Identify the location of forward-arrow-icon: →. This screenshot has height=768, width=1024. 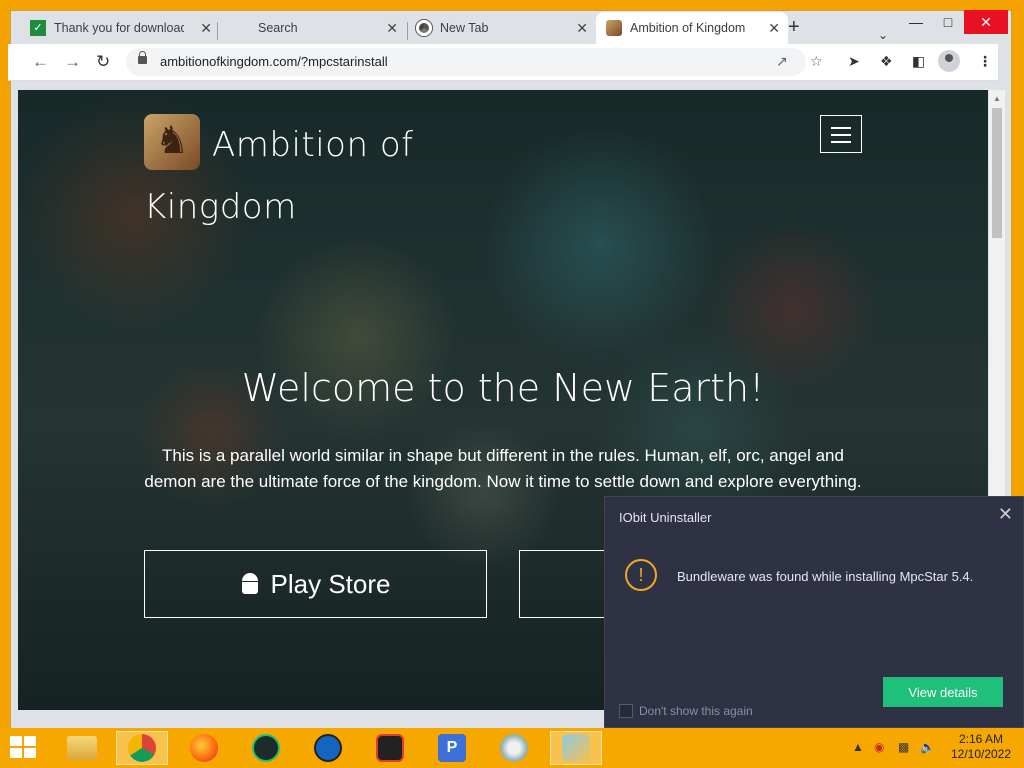
(72, 62).